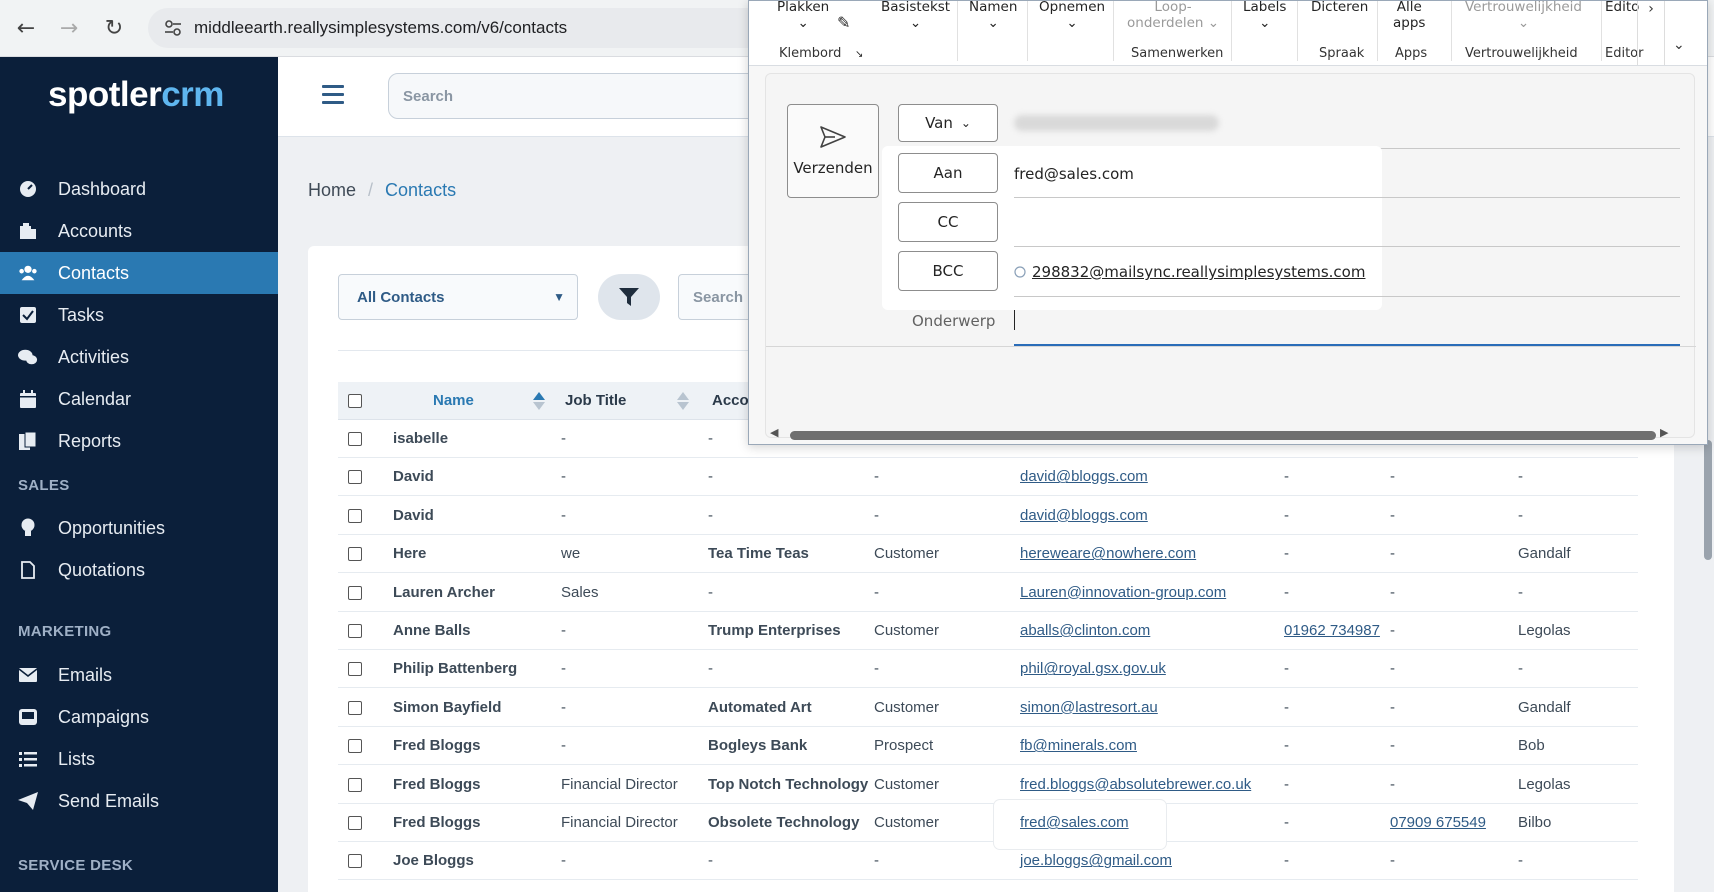  What do you see at coordinates (774, 630) in the screenshot?
I see `cell-account: Trump Enterprises` at bounding box center [774, 630].